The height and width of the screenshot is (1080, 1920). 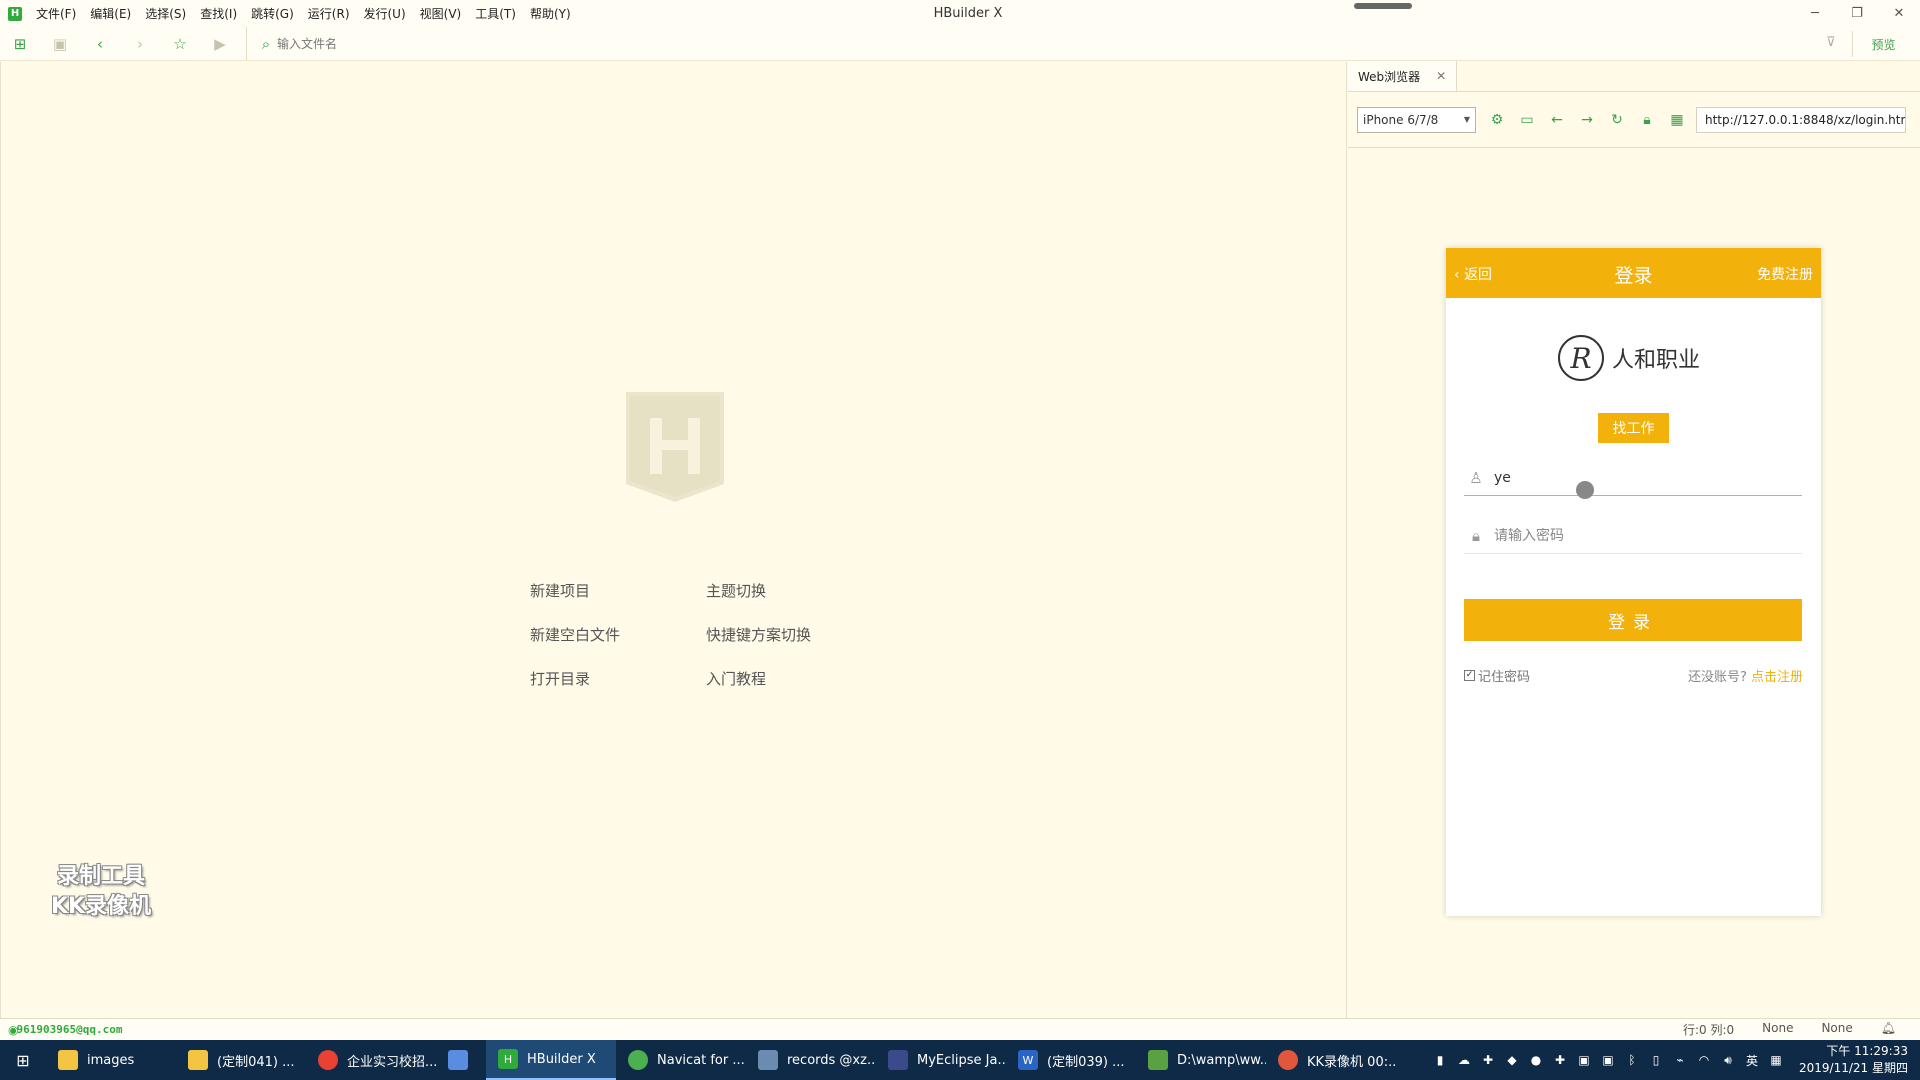 What do you see at coordinates (1632, 1060) in the screenshot?
I see `bluetooth-icon: ᛒ` at bounding box center [1632, 1060].